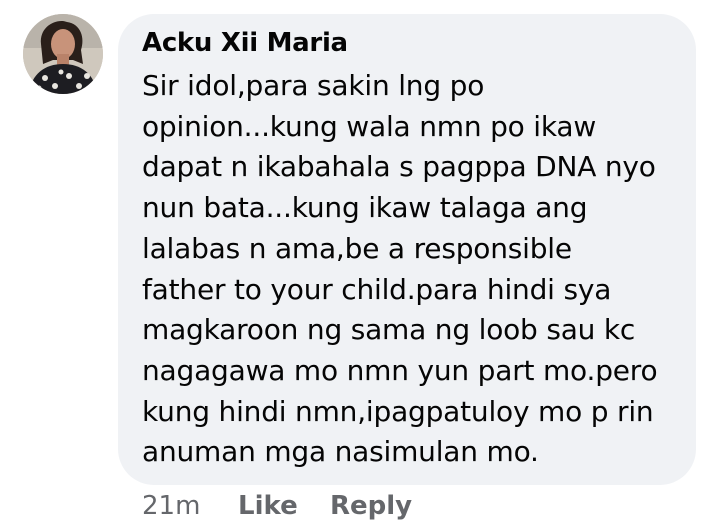 The height and width of the screenshot is (529, 720). What do you see at coordinates (377, 289) in the screenshot?
I see `comment-text-line: father to your child.para hindi sya` at bounding box center [377, 289].